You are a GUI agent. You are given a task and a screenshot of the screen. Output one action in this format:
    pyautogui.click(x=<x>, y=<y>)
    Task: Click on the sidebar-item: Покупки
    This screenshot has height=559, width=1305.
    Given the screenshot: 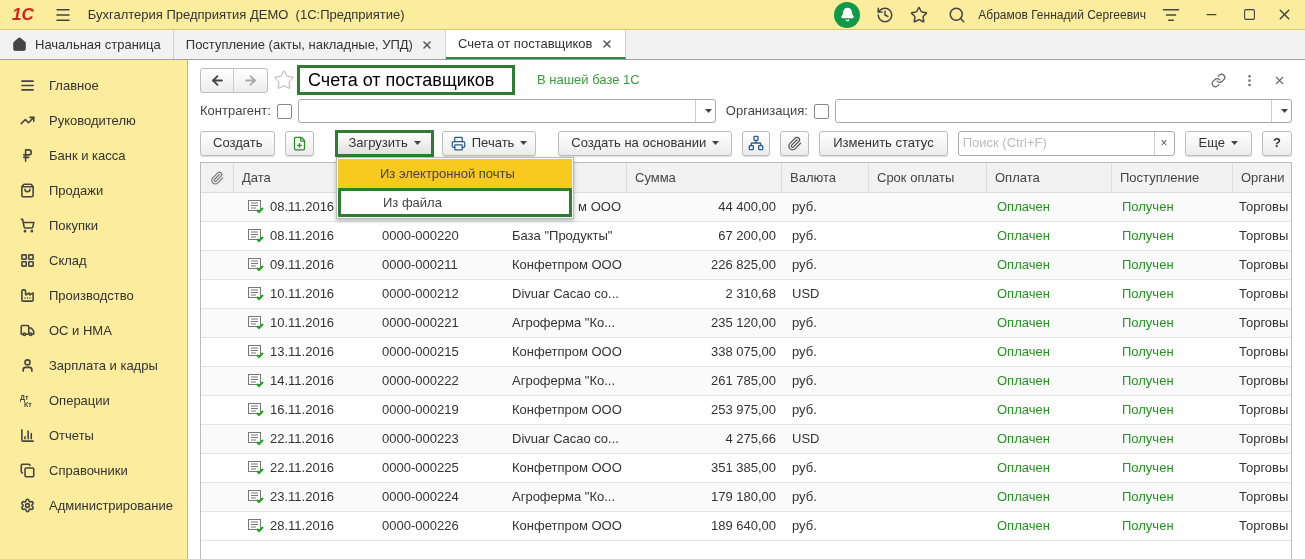 What is the action you would take?
    pyautogui.click(x=93, y=225)
    